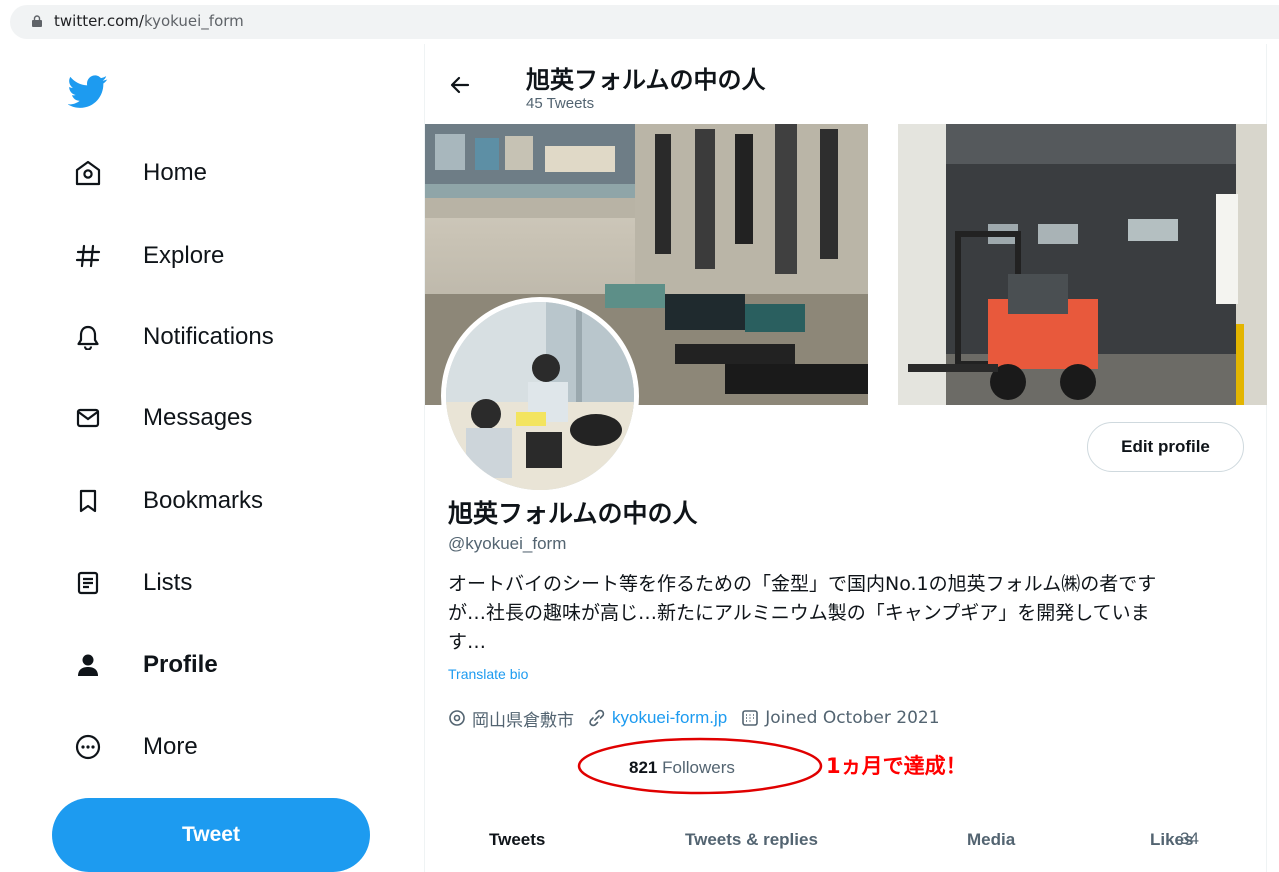 This screenshot has height=872, width=1279. Describe the element at coordinates (211, 835) in the screenshot. I see `tweet-button: Tweet` at that location.